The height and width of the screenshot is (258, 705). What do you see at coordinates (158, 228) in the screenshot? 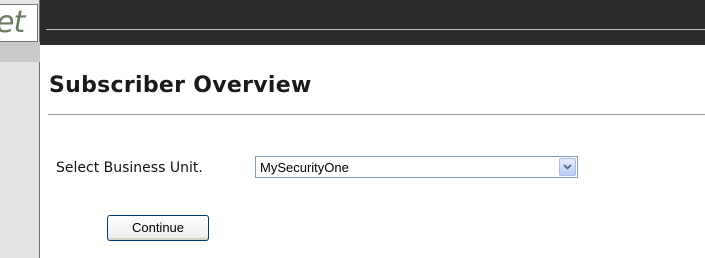
I see `continue-button: Continue` at bounding box center [158, 228].